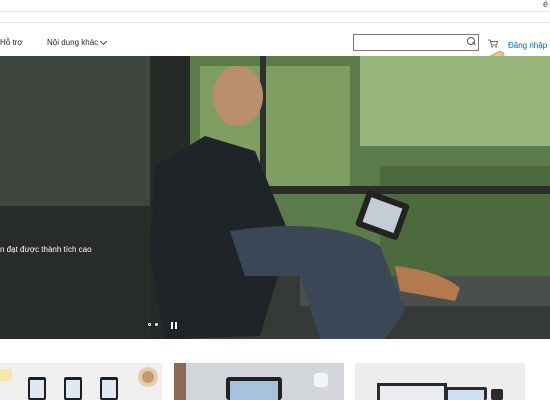  Describe the element at coordinates (153, 324) in the screenshot. I see `carousel-dots` at that location.